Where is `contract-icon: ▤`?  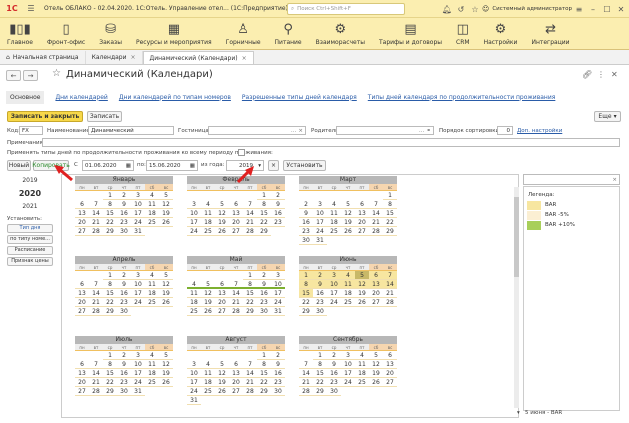
contract-icon: ▤ is located at coordinates (410, 29).